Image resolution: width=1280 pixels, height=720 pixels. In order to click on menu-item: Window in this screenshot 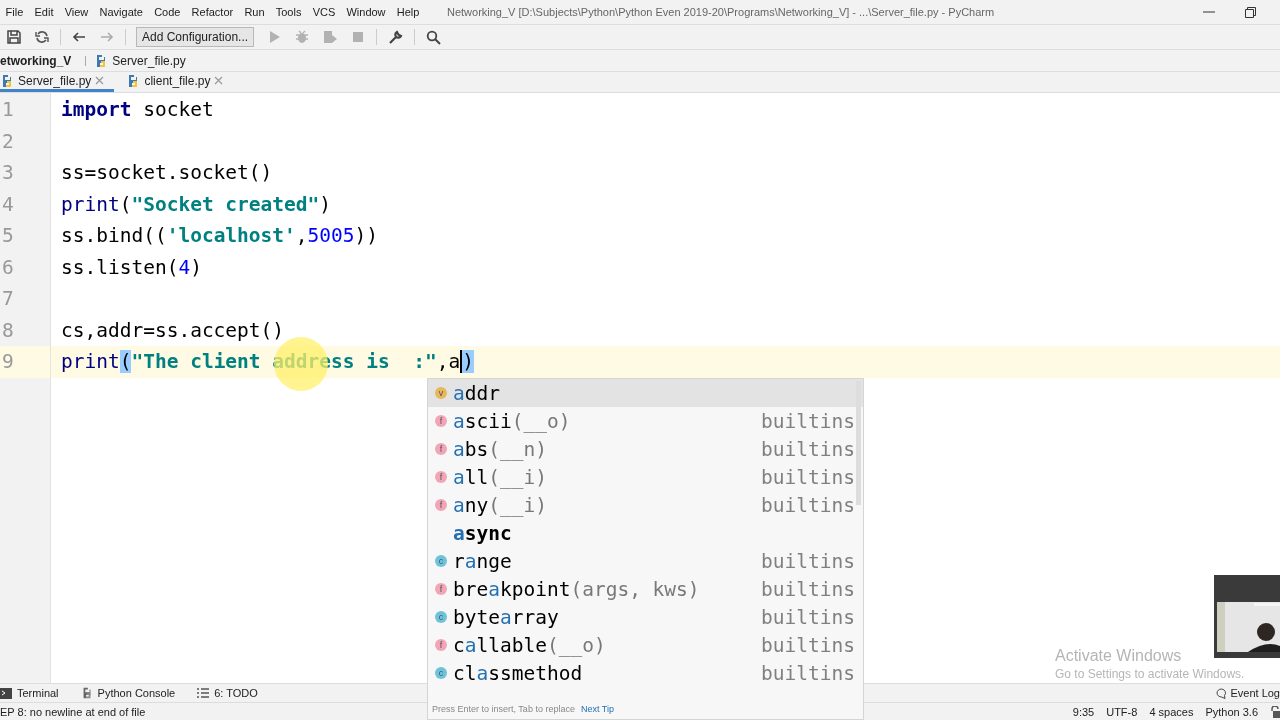, I will do `click(366, 12)`.